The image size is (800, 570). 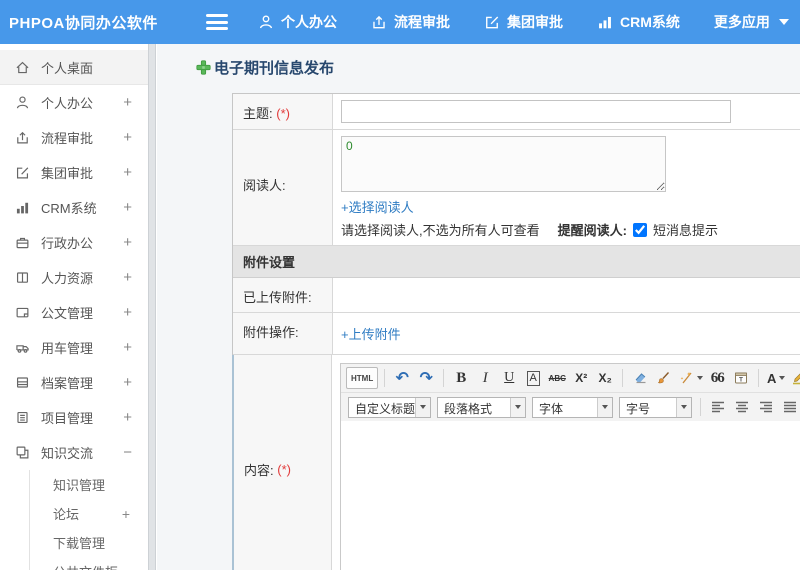 What do you see at coordinates (89, 484) in the screenshot?
I see `sidebar-subitem-knowledge-management: 知识管理` at bounding box center [89, 484].